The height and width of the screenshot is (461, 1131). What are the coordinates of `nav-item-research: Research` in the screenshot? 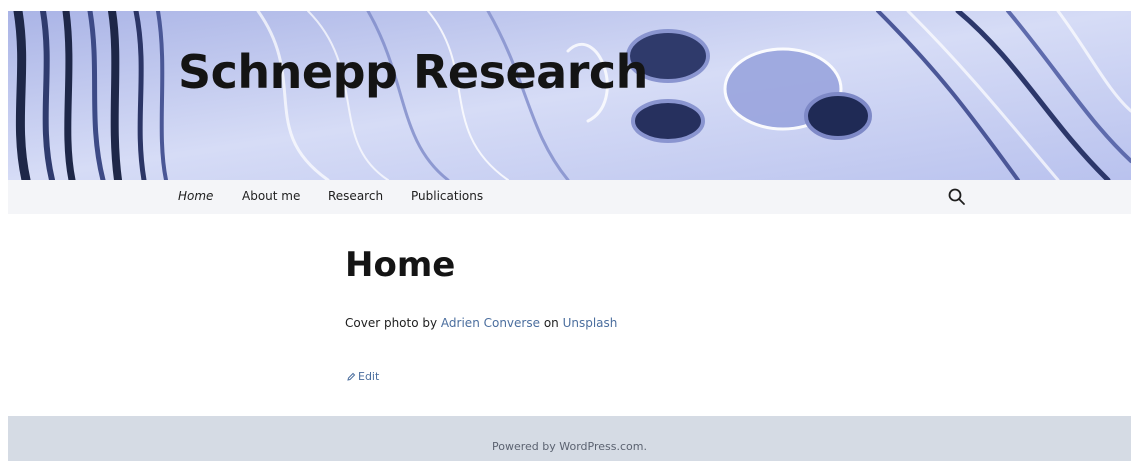 It's located at (355, 196).